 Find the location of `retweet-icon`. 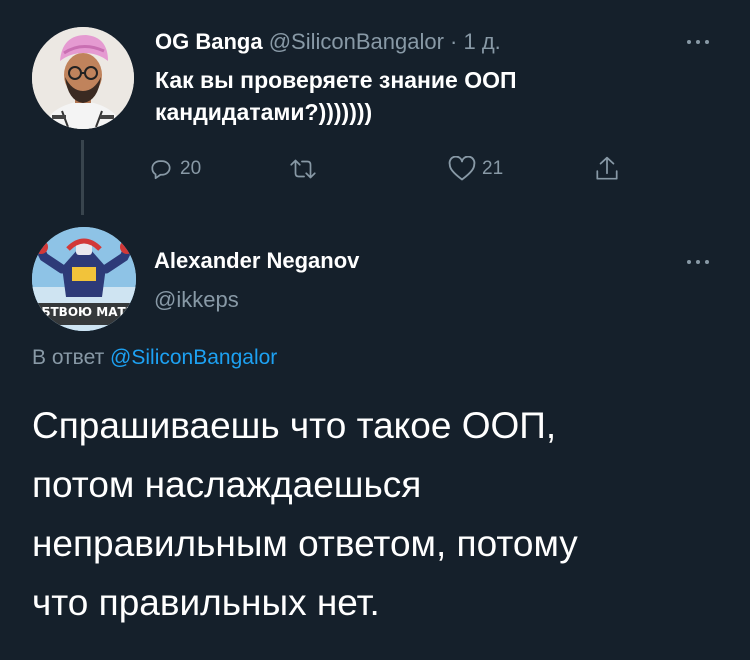

retweet-icon is located at coordinates (303, 169).